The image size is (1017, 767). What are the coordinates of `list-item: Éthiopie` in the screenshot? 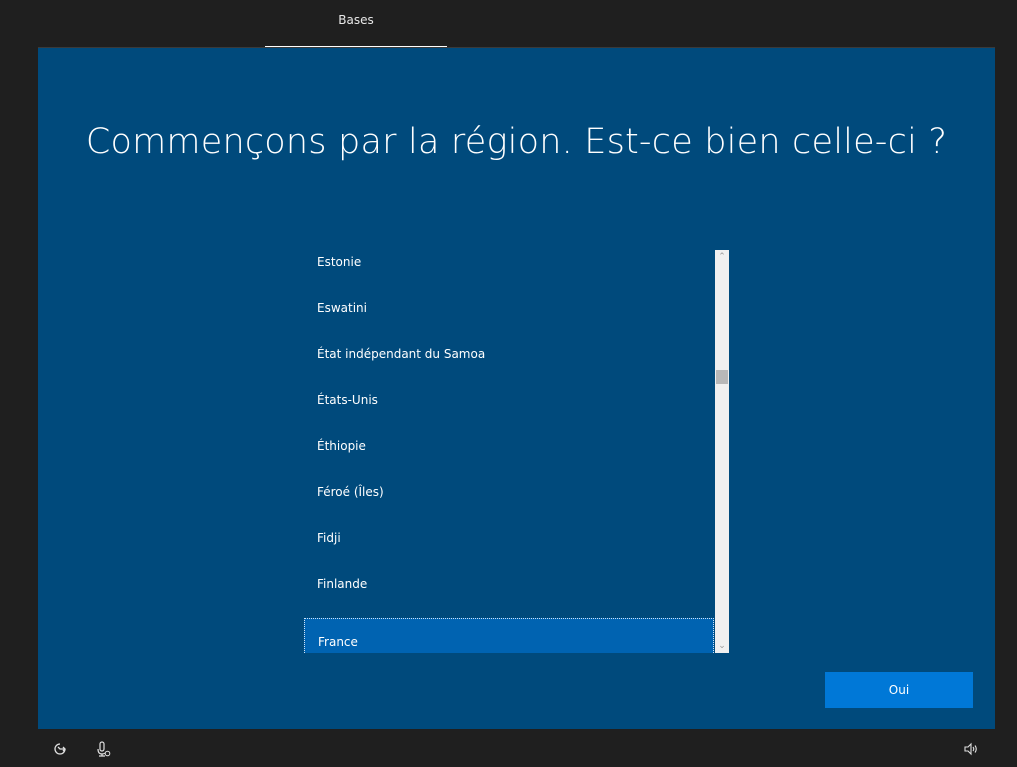 It's located at (509, 457).